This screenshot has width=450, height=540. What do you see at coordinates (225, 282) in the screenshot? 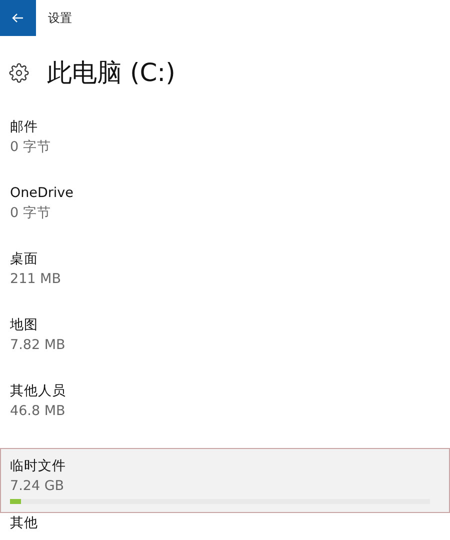
I see `storage-category-item: 桌面 211 MB` at bounding box center [225, 282].